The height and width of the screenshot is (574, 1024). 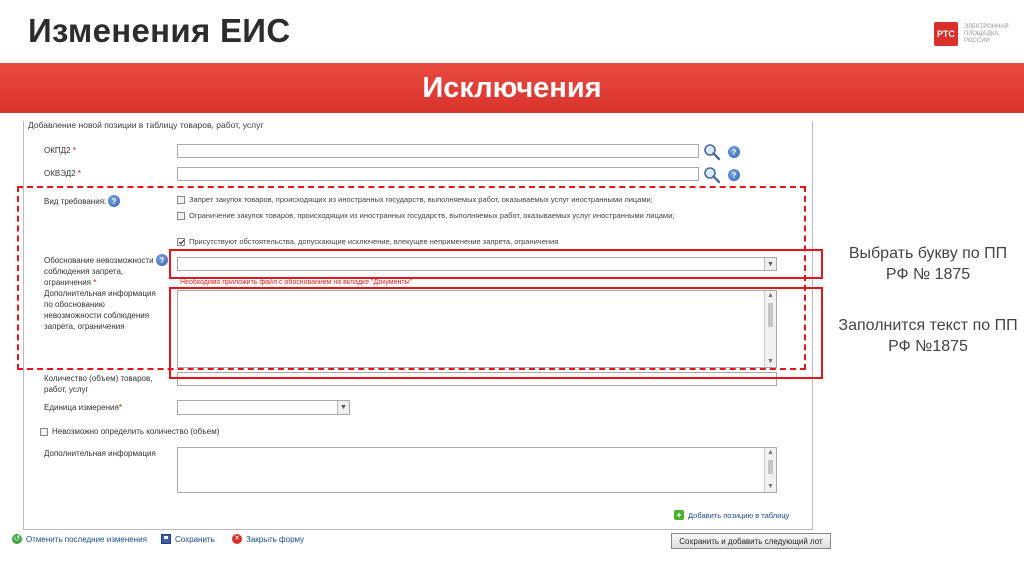 I want to click on okpd2-input, so click(x=438, y=151).